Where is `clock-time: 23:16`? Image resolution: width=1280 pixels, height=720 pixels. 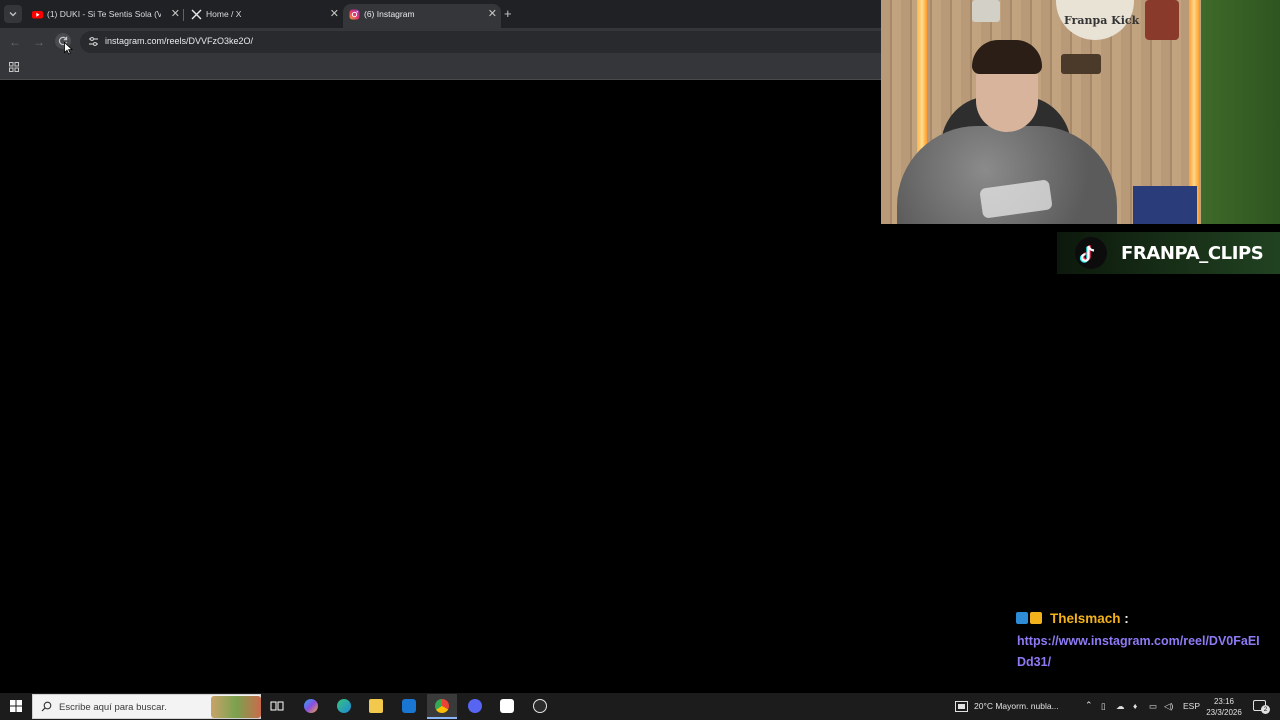 clock-time: 23:16 is located at coordinates (1224, 701).